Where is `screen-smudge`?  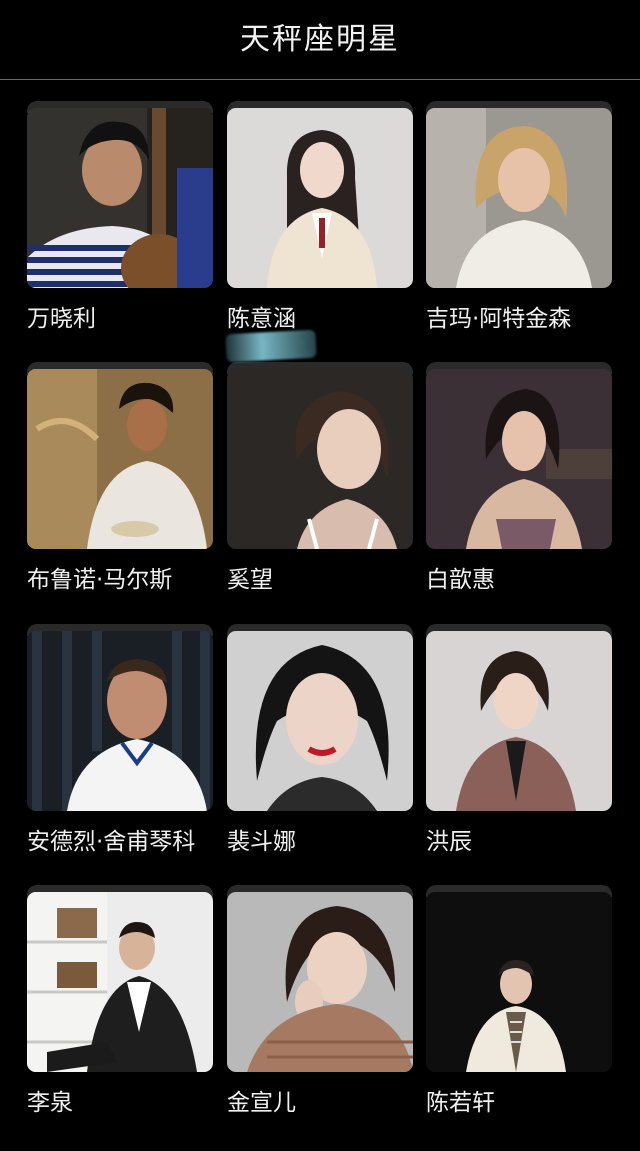 screen-smudge is located at coordinates (271, 346).